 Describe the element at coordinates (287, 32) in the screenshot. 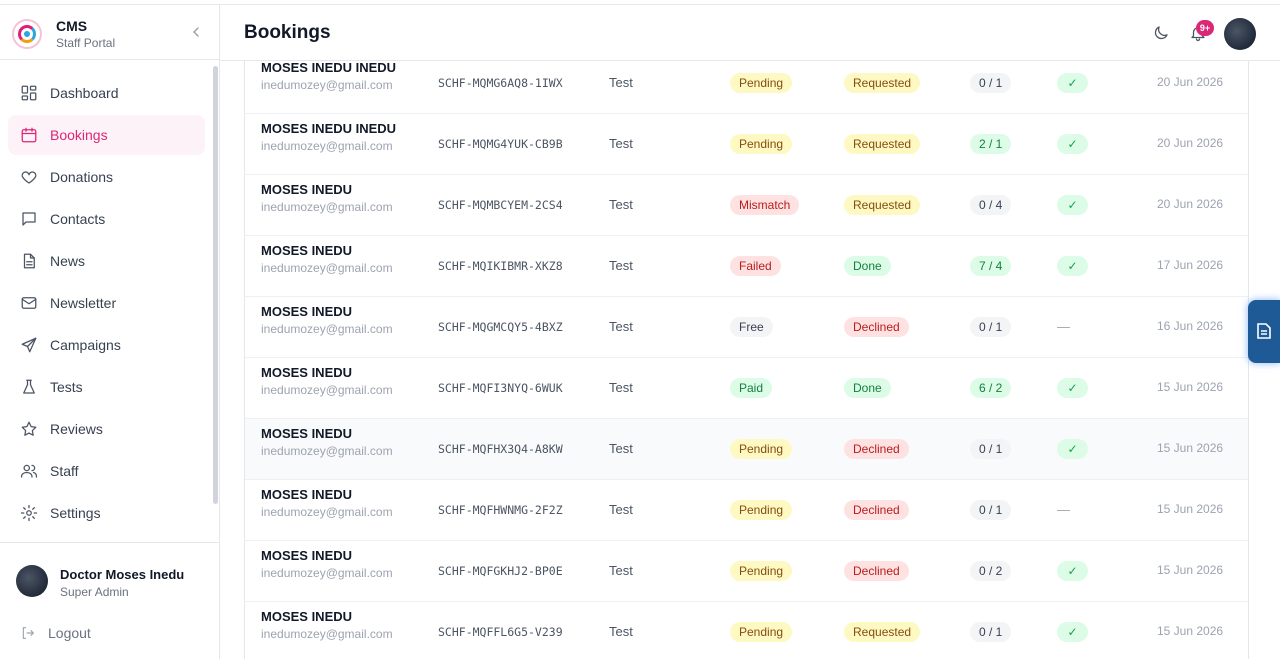

I see `page-title: Bookings` at that location.